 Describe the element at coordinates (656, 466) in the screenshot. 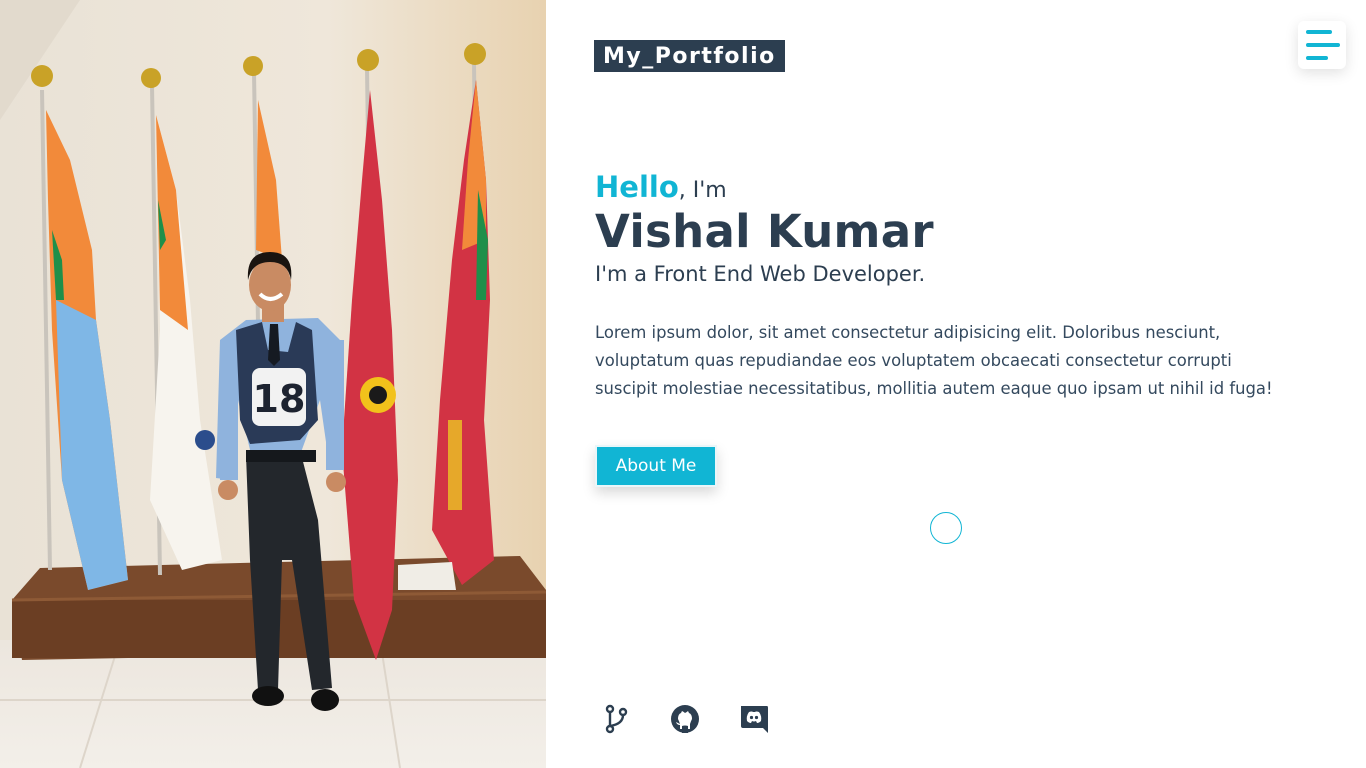

I see `about-me-button: About Me` at that location.